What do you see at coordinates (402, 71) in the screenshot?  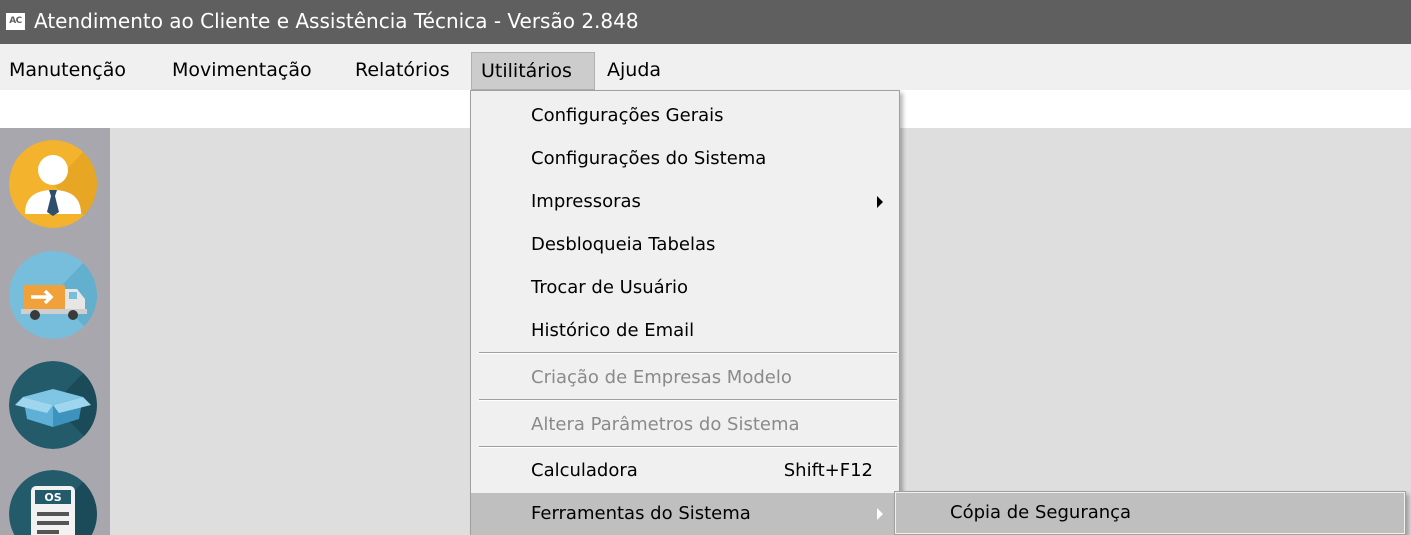 I see `menu-relatorios: Relatórios` at bounding box center [402, 71].